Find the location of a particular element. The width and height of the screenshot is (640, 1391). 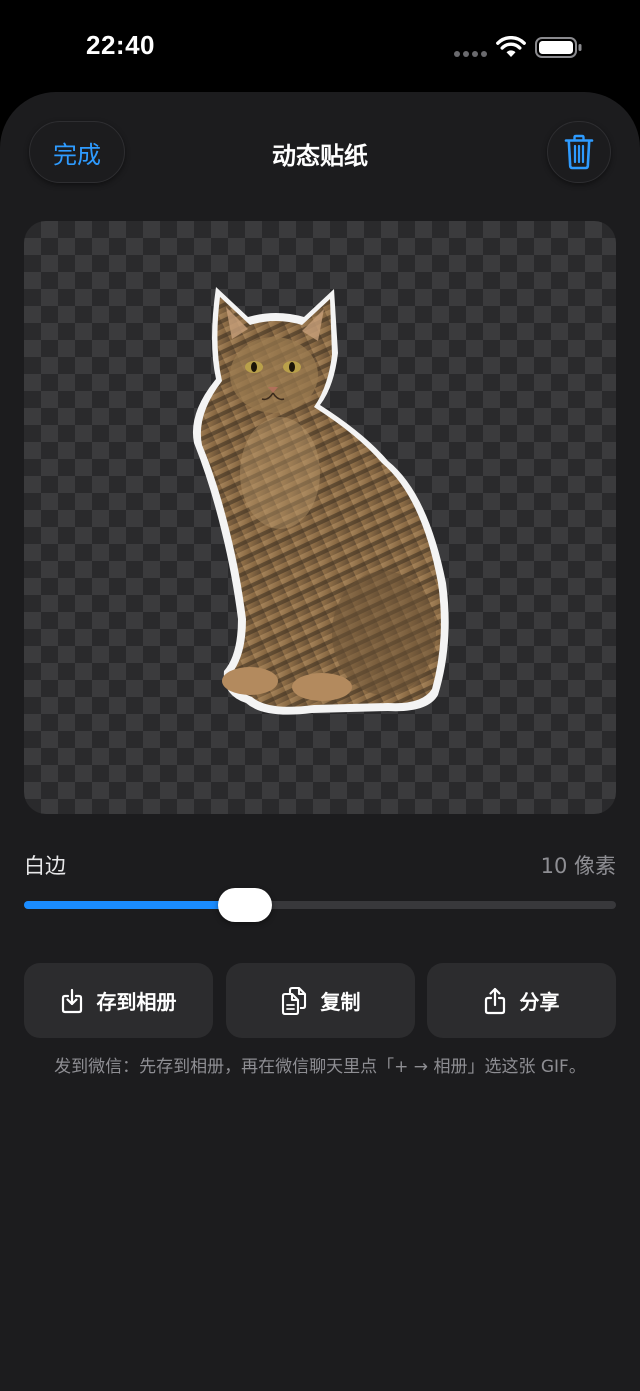

delete-button is located at coordinates (579, 152).